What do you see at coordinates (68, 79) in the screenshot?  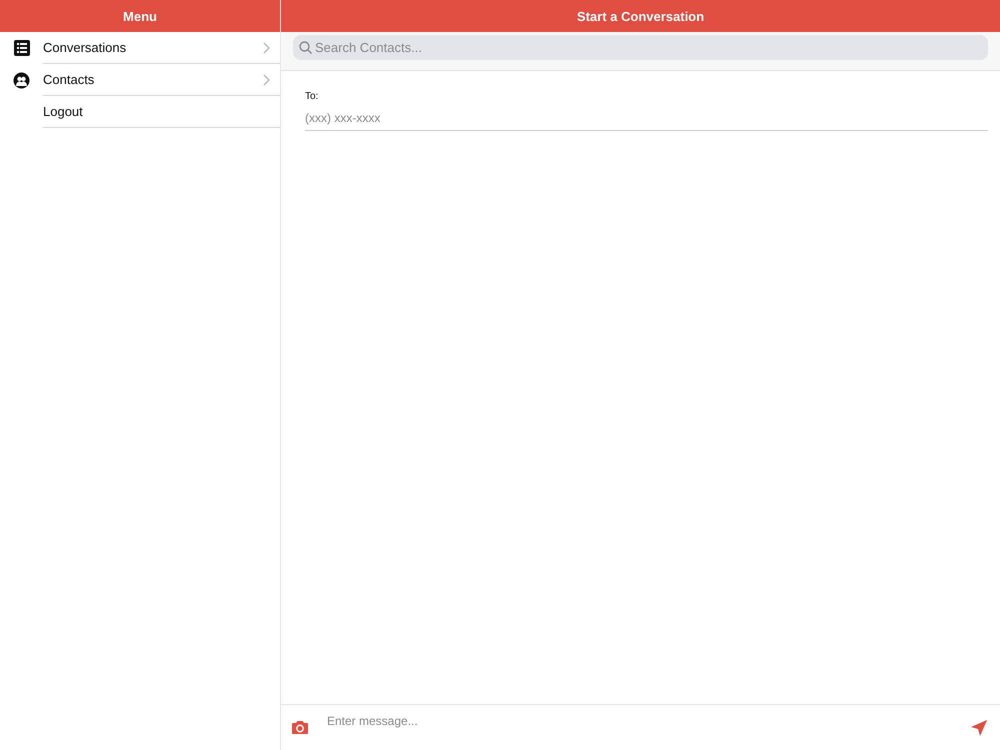 I see `menu-item-label: Contacts` at bounding box center [68, 79].